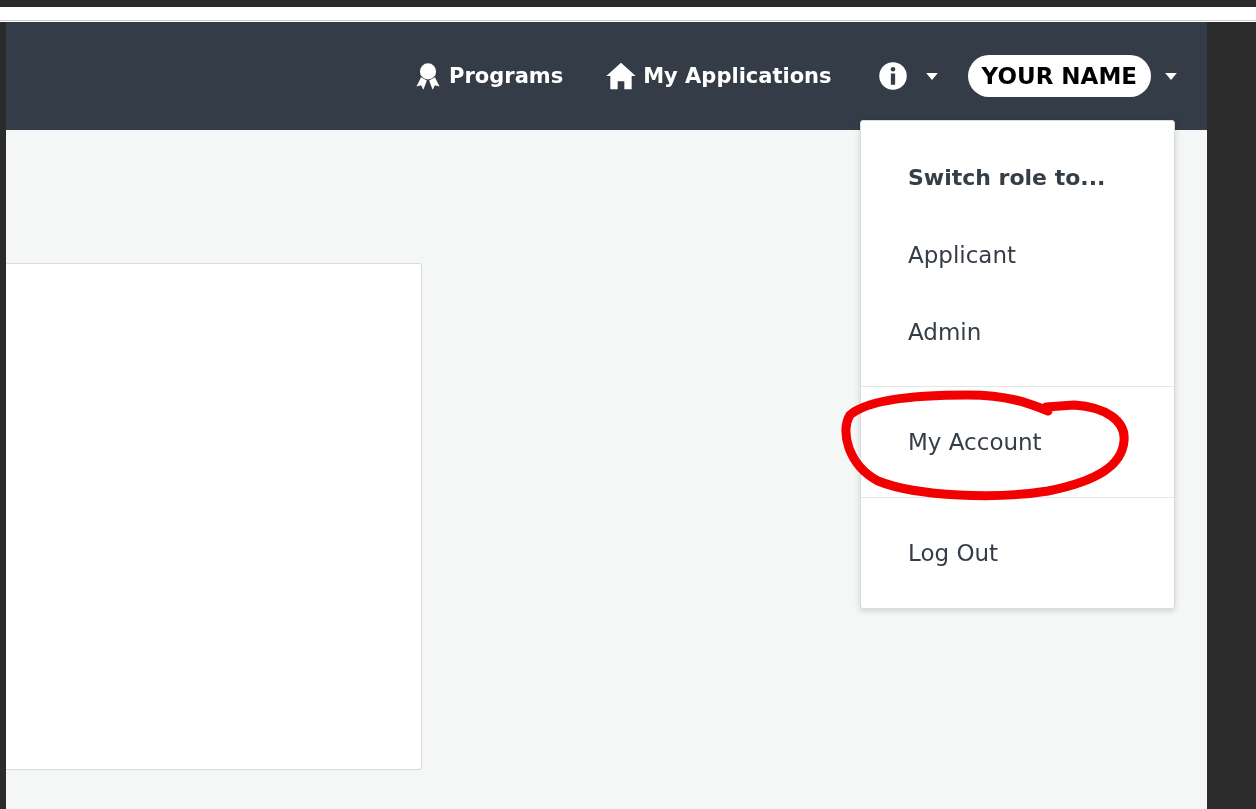  I want to click on menu-item: Log Out, so click(1017, 553).